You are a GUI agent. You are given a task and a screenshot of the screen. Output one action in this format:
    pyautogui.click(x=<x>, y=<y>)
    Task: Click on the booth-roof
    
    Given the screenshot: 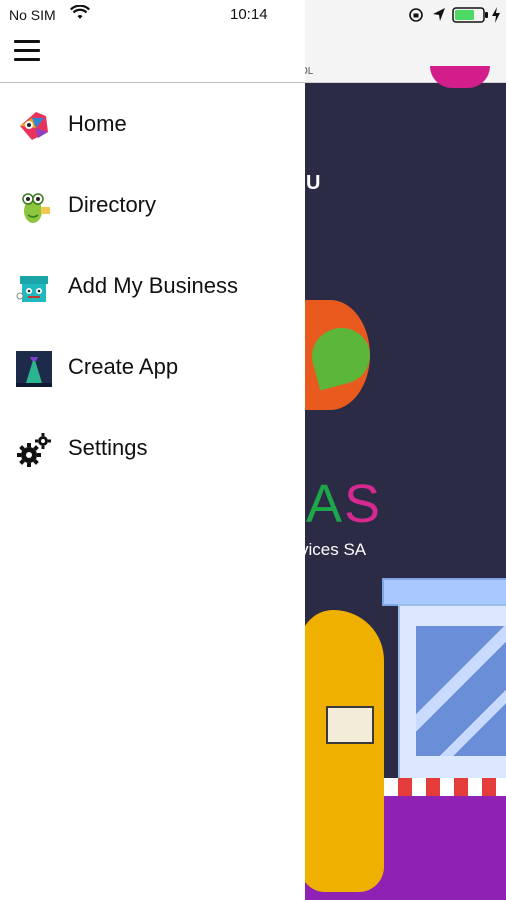 What is the action you would take?
    pyautogui.click(x=444, y=592)
    